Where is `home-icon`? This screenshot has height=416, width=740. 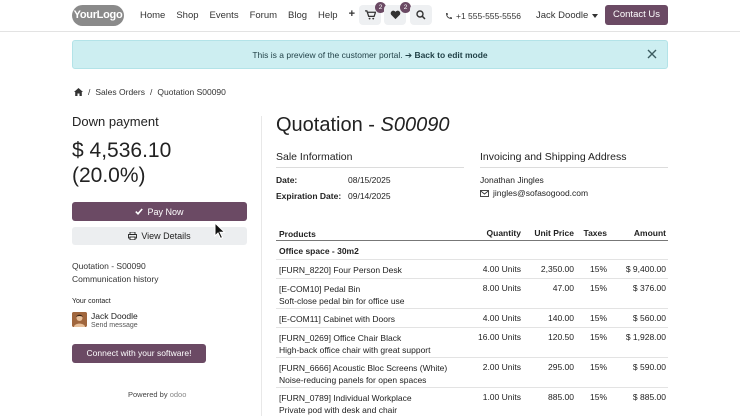
home-icon is located at coordinates (78, 92).